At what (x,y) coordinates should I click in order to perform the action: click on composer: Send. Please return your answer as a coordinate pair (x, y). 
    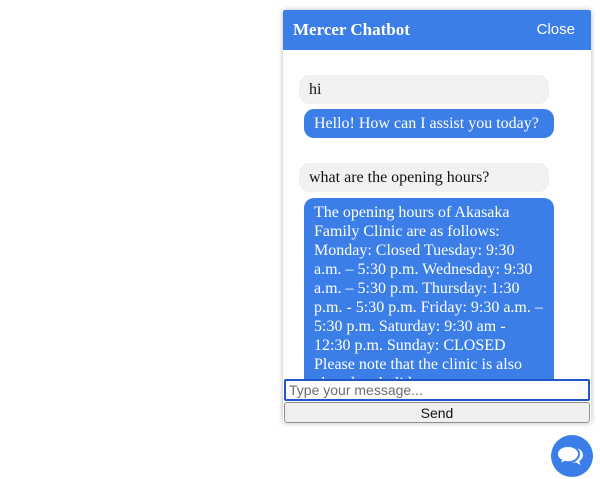
    Looking at the image, I should click on (437, 401).